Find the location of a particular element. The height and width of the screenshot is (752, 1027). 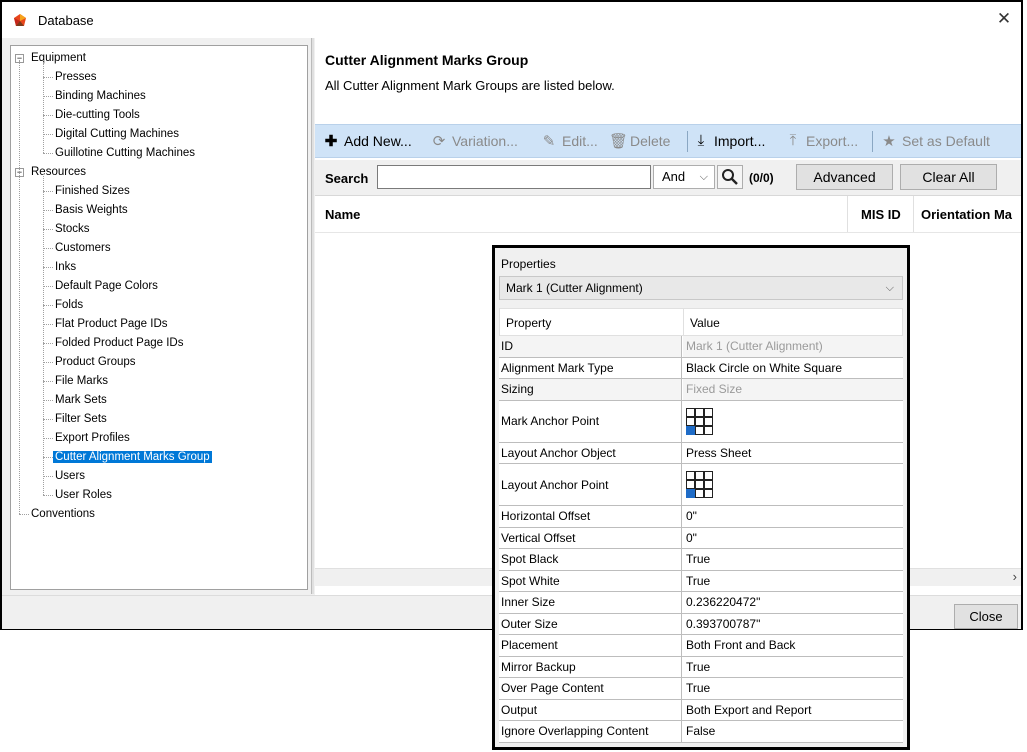

property-row-horizontal-offset: Horizontal Offset 0" is located at coordinates (701, 517).